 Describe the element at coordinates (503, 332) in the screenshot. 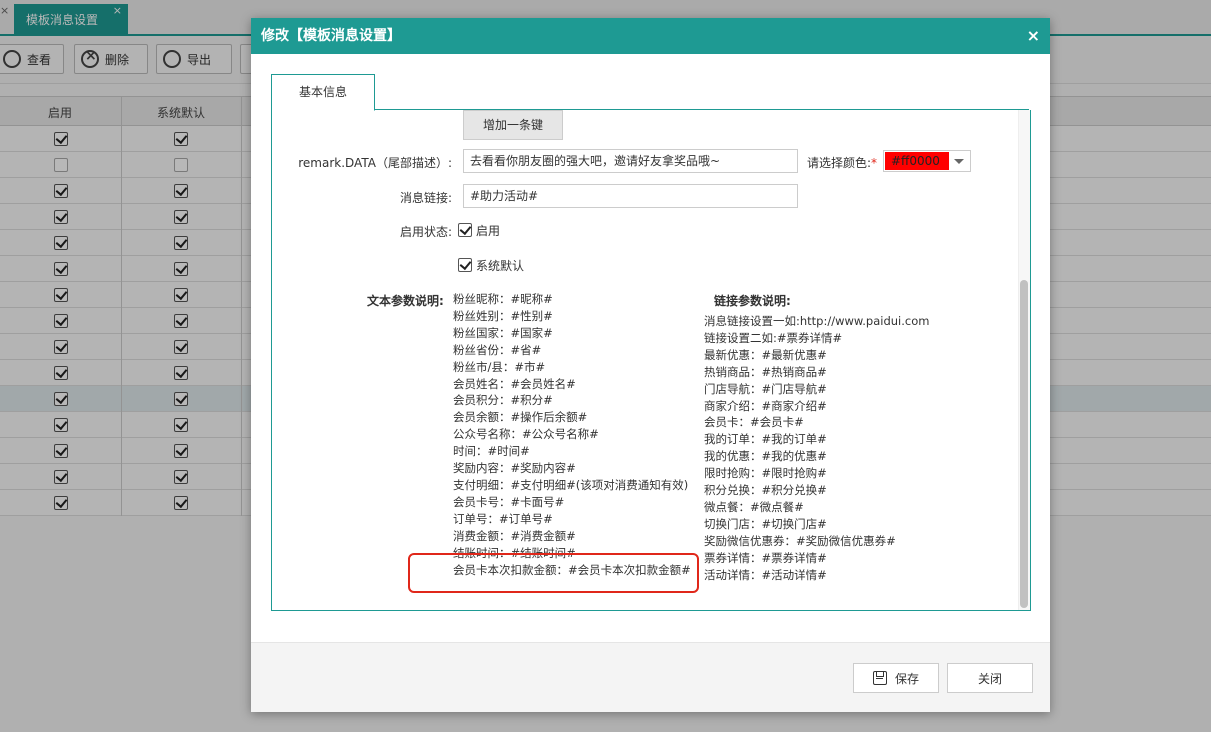

I see `list-item: 粉丝国家：#国家#` at that location.